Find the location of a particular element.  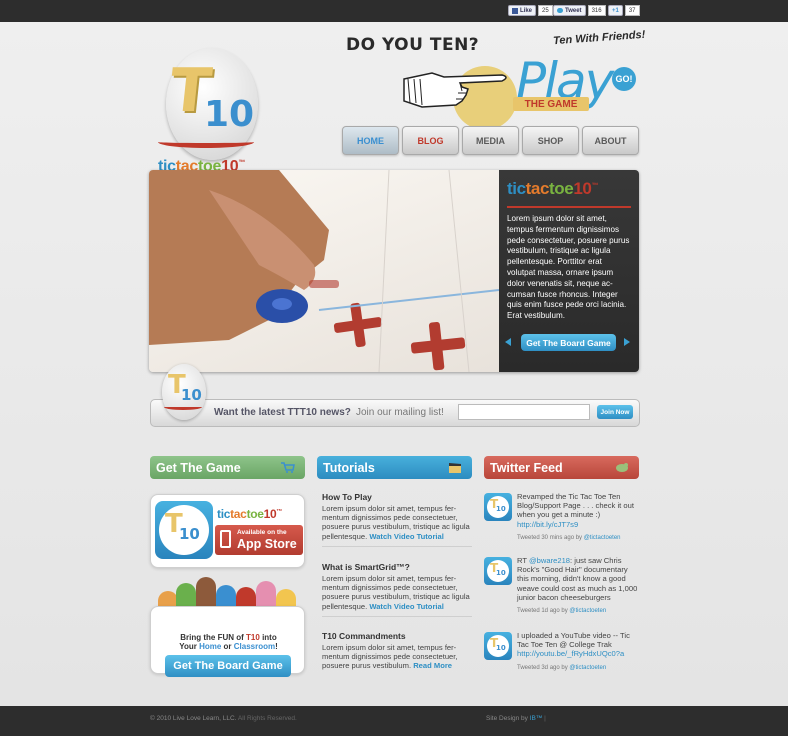

read-more-link: Read More is located at coordinates (432, 665).